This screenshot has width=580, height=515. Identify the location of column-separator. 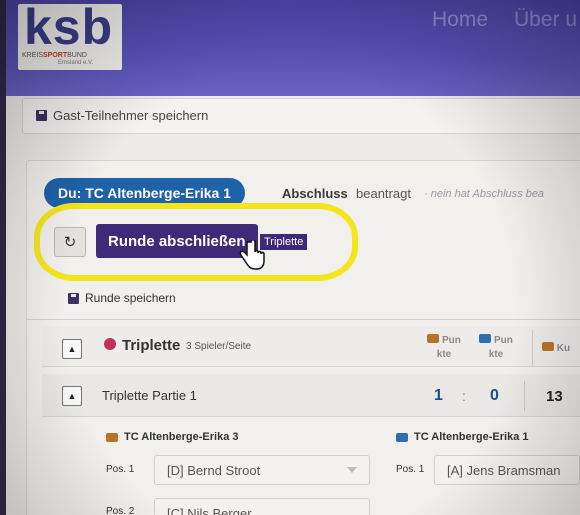
(532, 348).